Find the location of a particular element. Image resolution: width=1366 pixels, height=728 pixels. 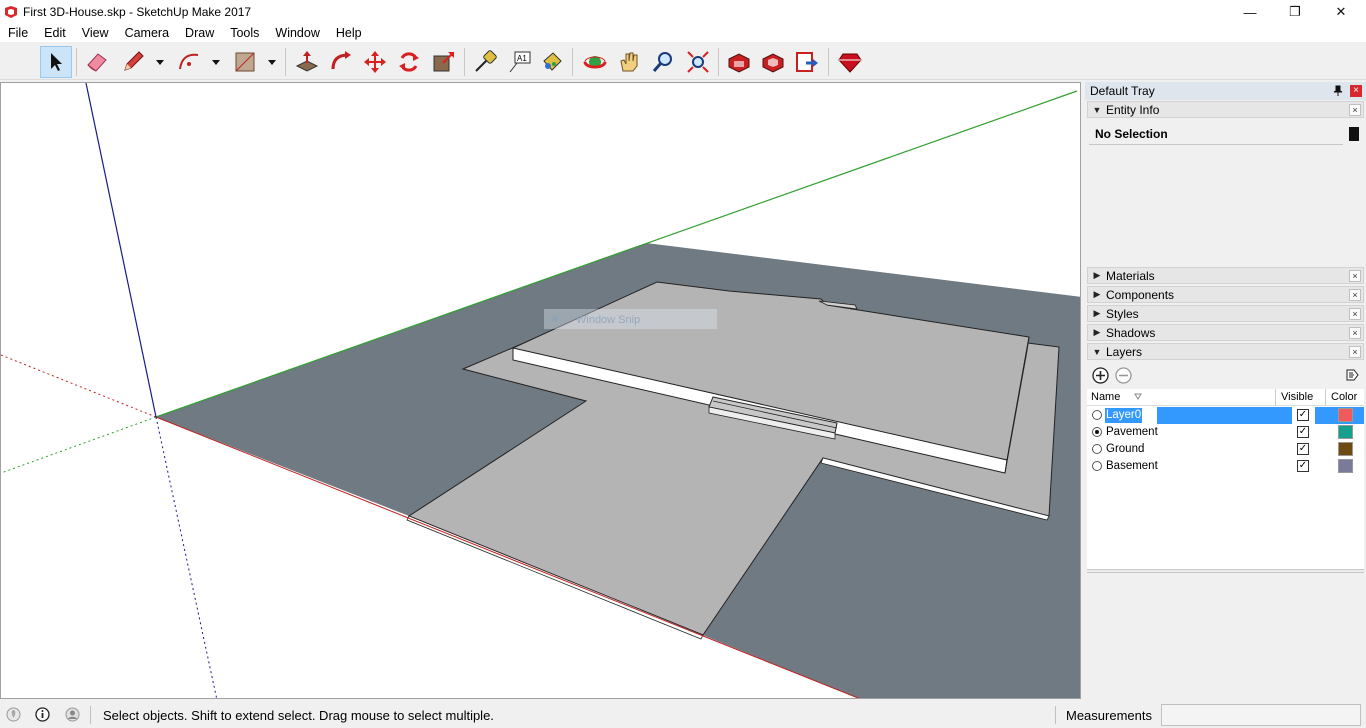

select-tool-button is located at coordinates (56, 62).